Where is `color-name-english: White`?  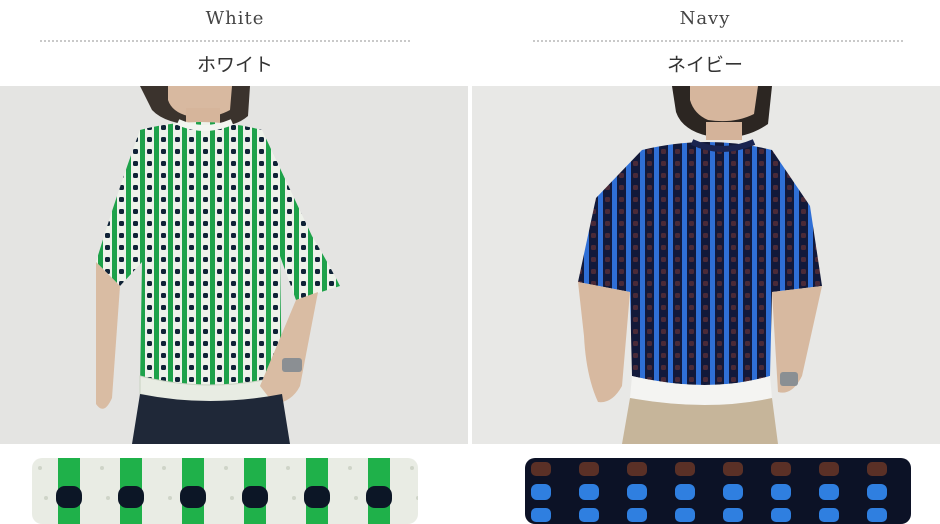
color-name-english: White is located at coordinates (235, 18).